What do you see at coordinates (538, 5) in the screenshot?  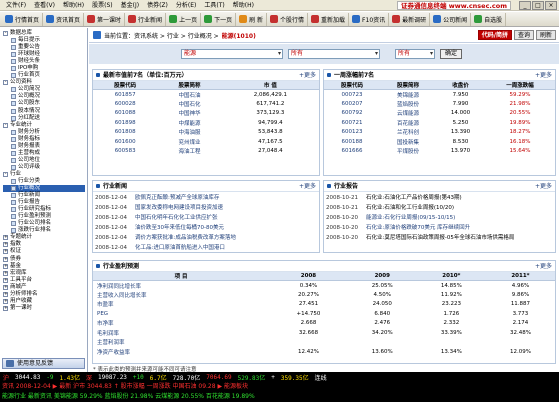 I see `maximize-button: □` at bounding box center [538, 5].